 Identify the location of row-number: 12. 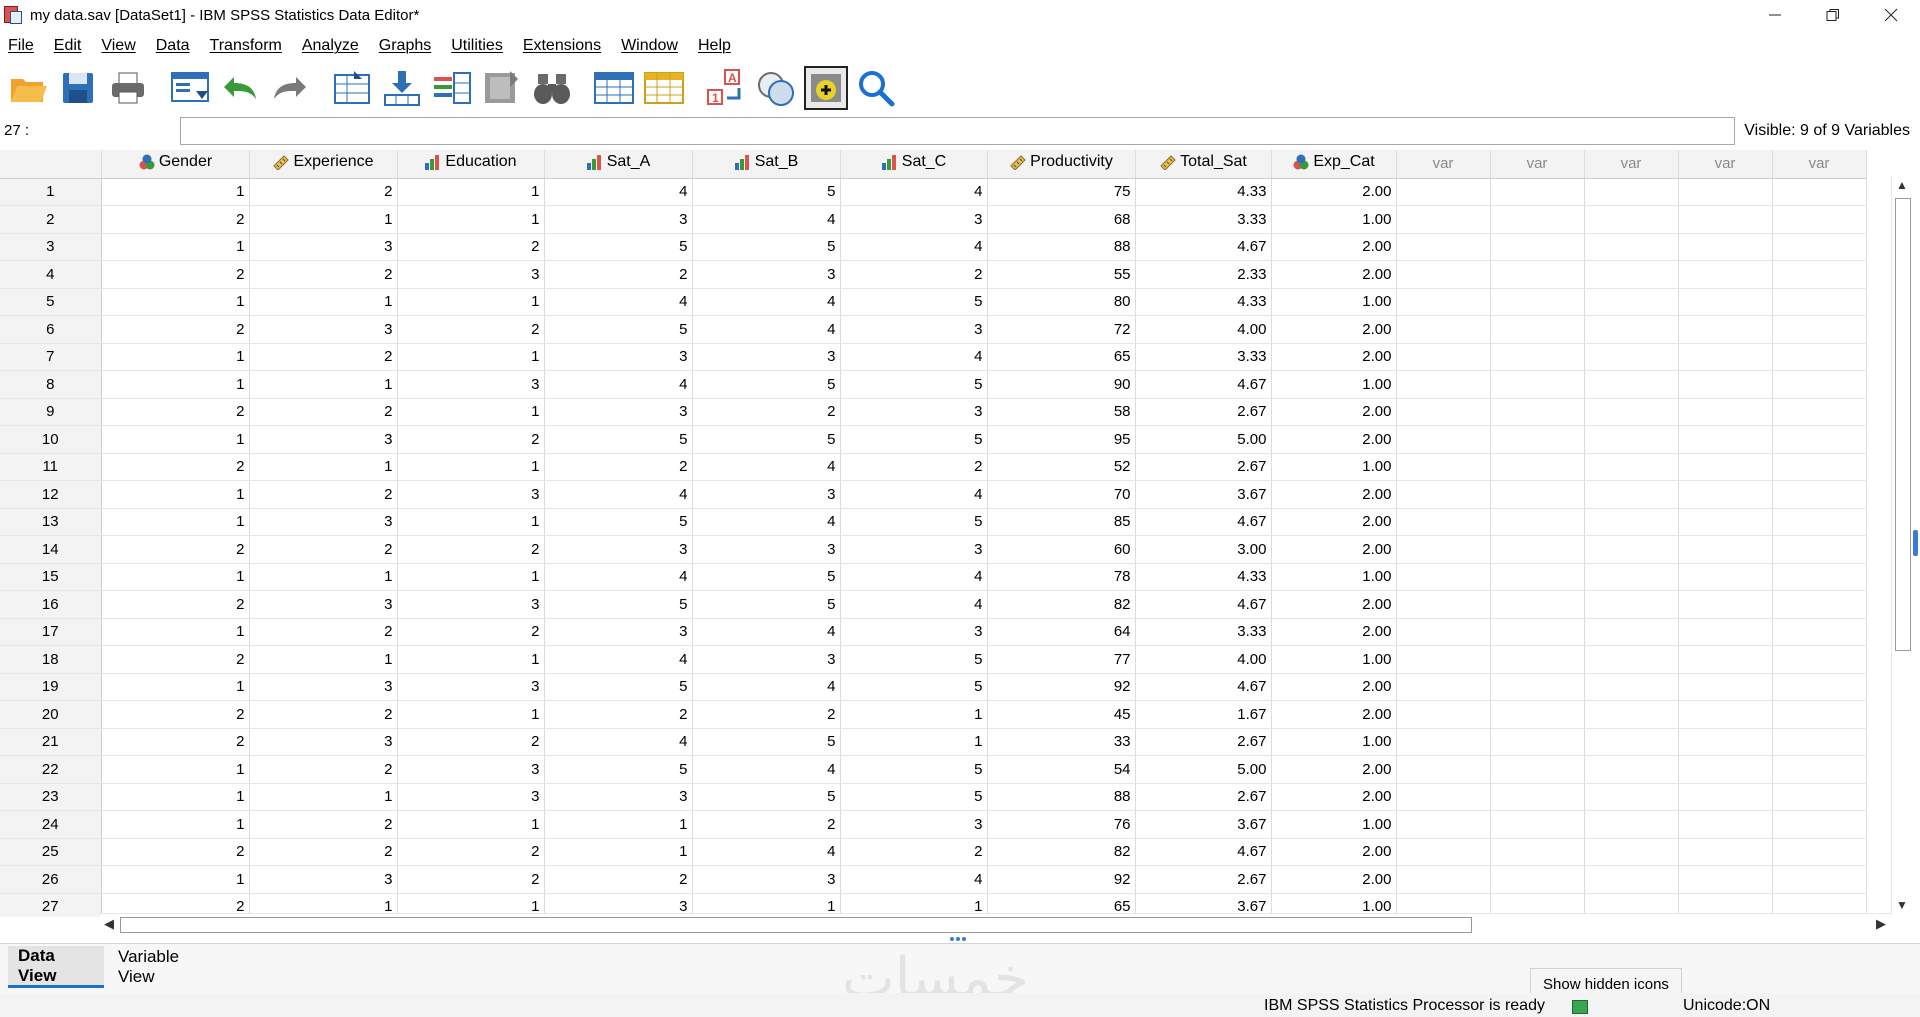
(51, 494).